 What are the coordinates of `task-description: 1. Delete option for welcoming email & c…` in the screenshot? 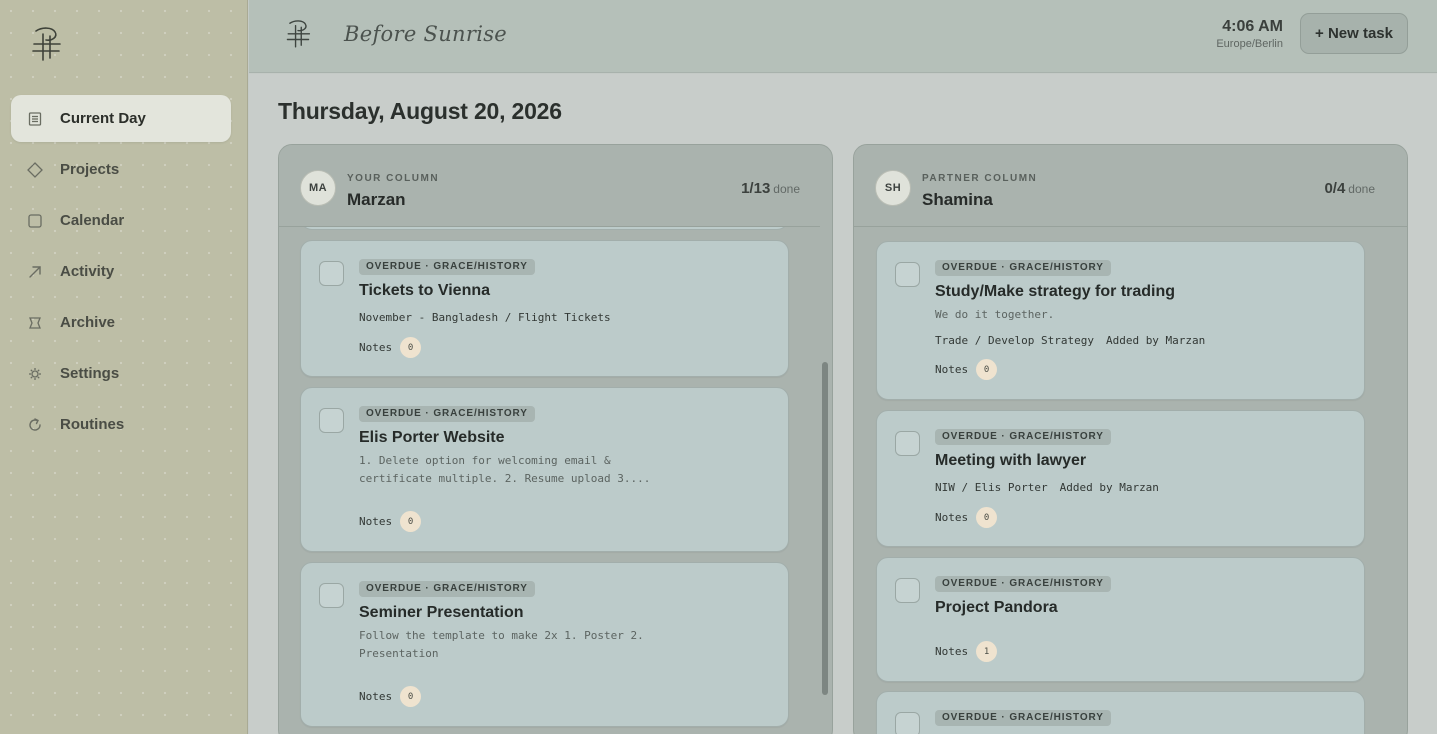 It's located at (505, 469).